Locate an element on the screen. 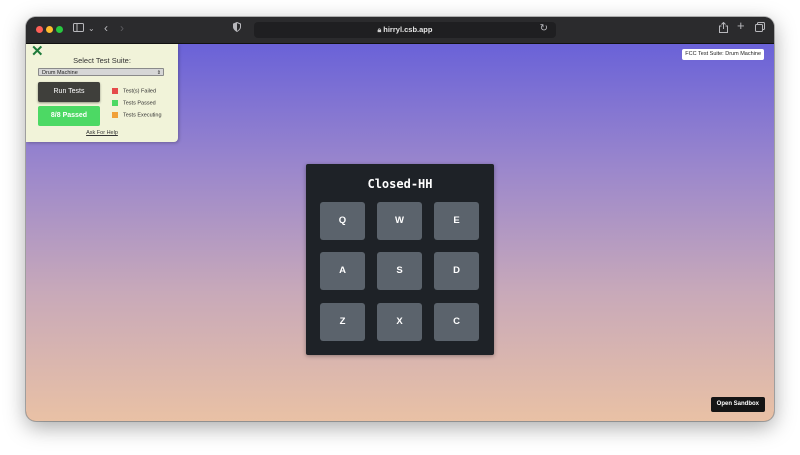 The height and width of the screenshot is (455, 800). drum-pad-a: A is located at coordinates (342, 271).